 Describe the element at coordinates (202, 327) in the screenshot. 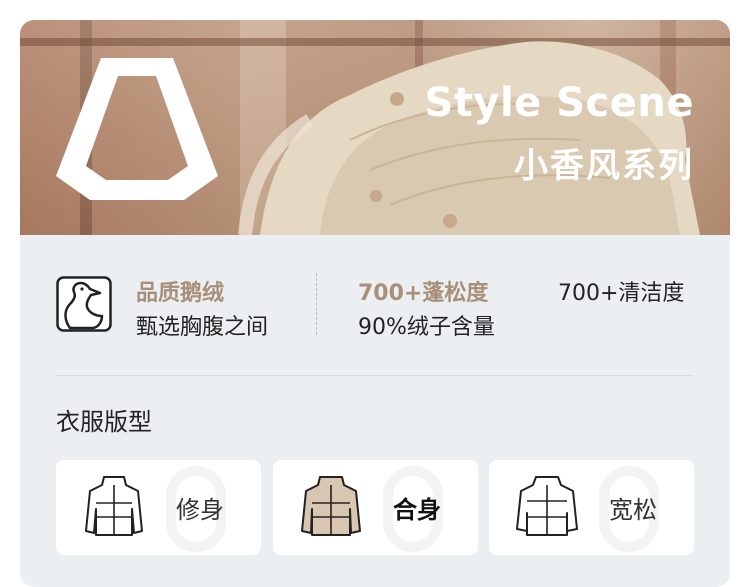

I see `feature-1-subtitle: 甄选胸腹之间` at that location.